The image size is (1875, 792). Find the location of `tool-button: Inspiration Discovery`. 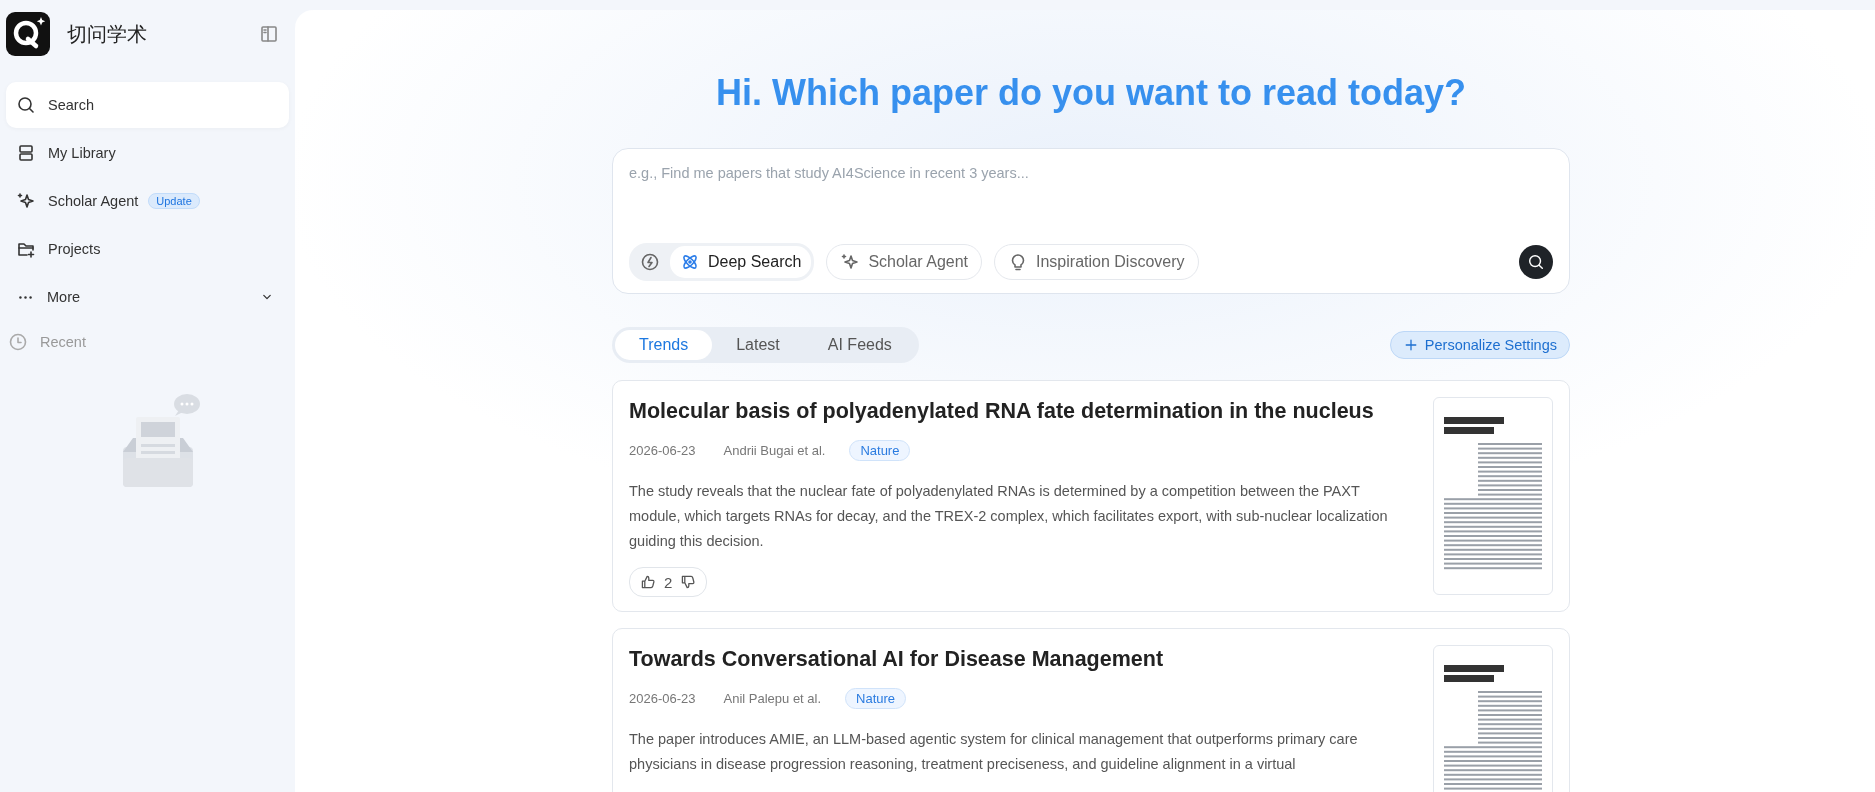

tool-button: Inspiration Discovery is located at coordinates (1096, 262).